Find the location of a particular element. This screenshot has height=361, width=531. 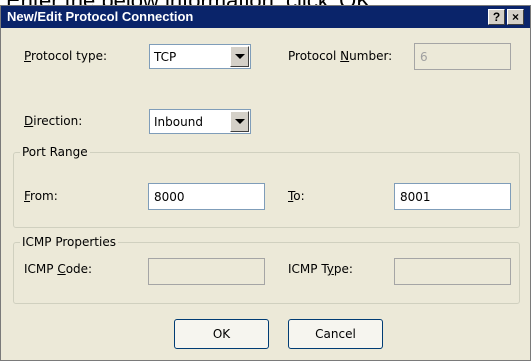

cancel-button: Cancel is located at coordinates (335, 334).